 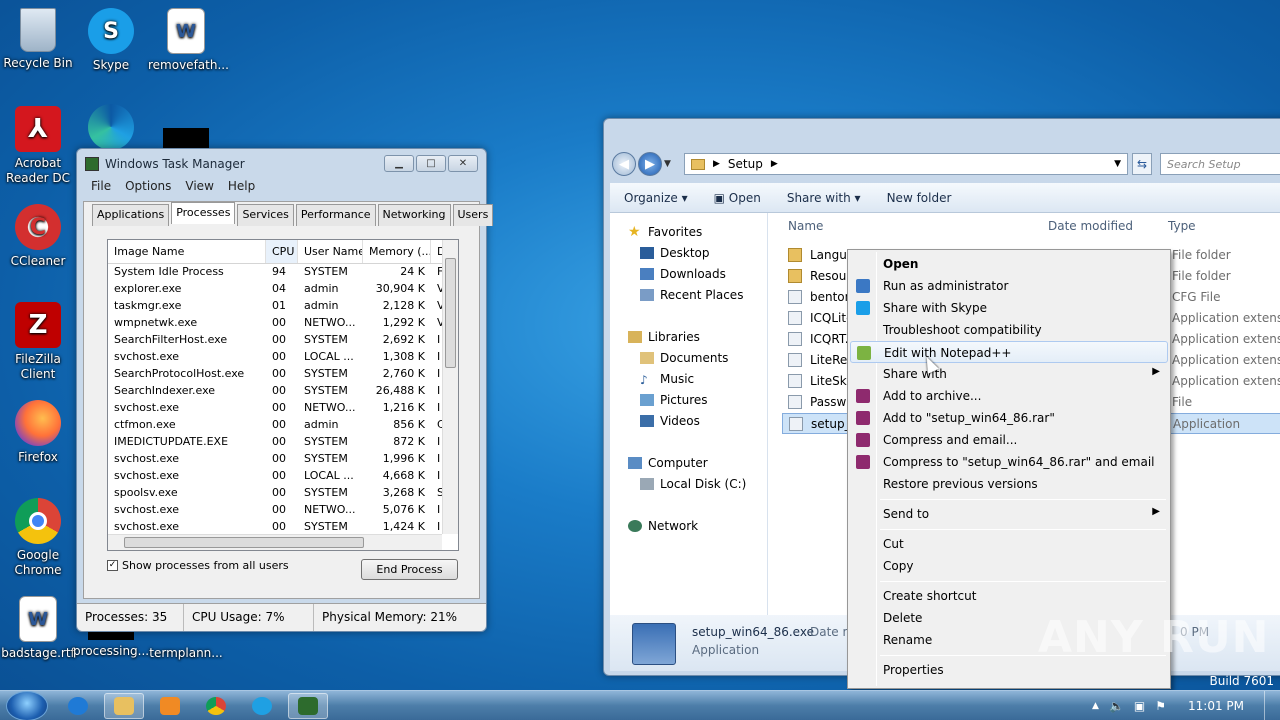 What do you see at coordinates (805, 226) in the screenshot?
I see `column-name: Name` at bounding box center [805, 226].